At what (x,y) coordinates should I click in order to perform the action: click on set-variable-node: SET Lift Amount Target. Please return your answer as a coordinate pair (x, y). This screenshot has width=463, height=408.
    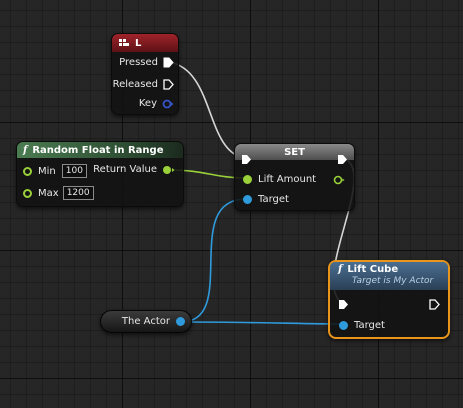
    Looking at the image, I should click on (294, 177).